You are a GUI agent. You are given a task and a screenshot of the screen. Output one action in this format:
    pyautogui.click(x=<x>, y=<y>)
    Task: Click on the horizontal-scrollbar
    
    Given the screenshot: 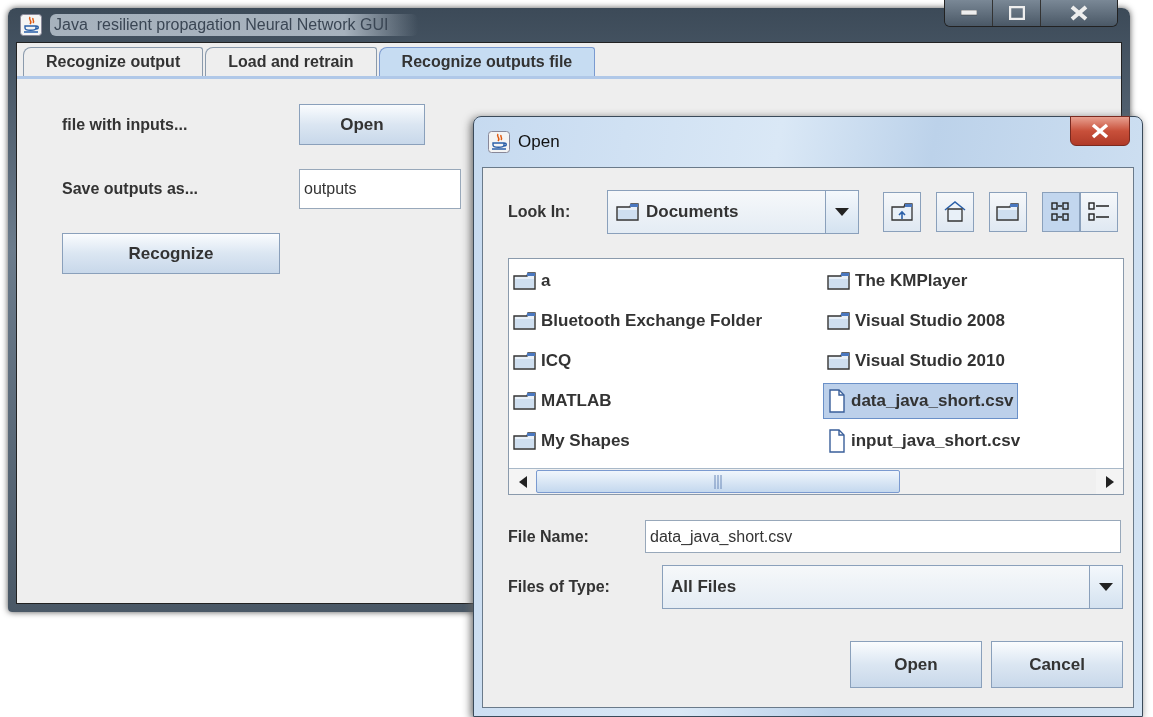 What is the action you would take?
    pyautogui.click(x=816, y=481)
    